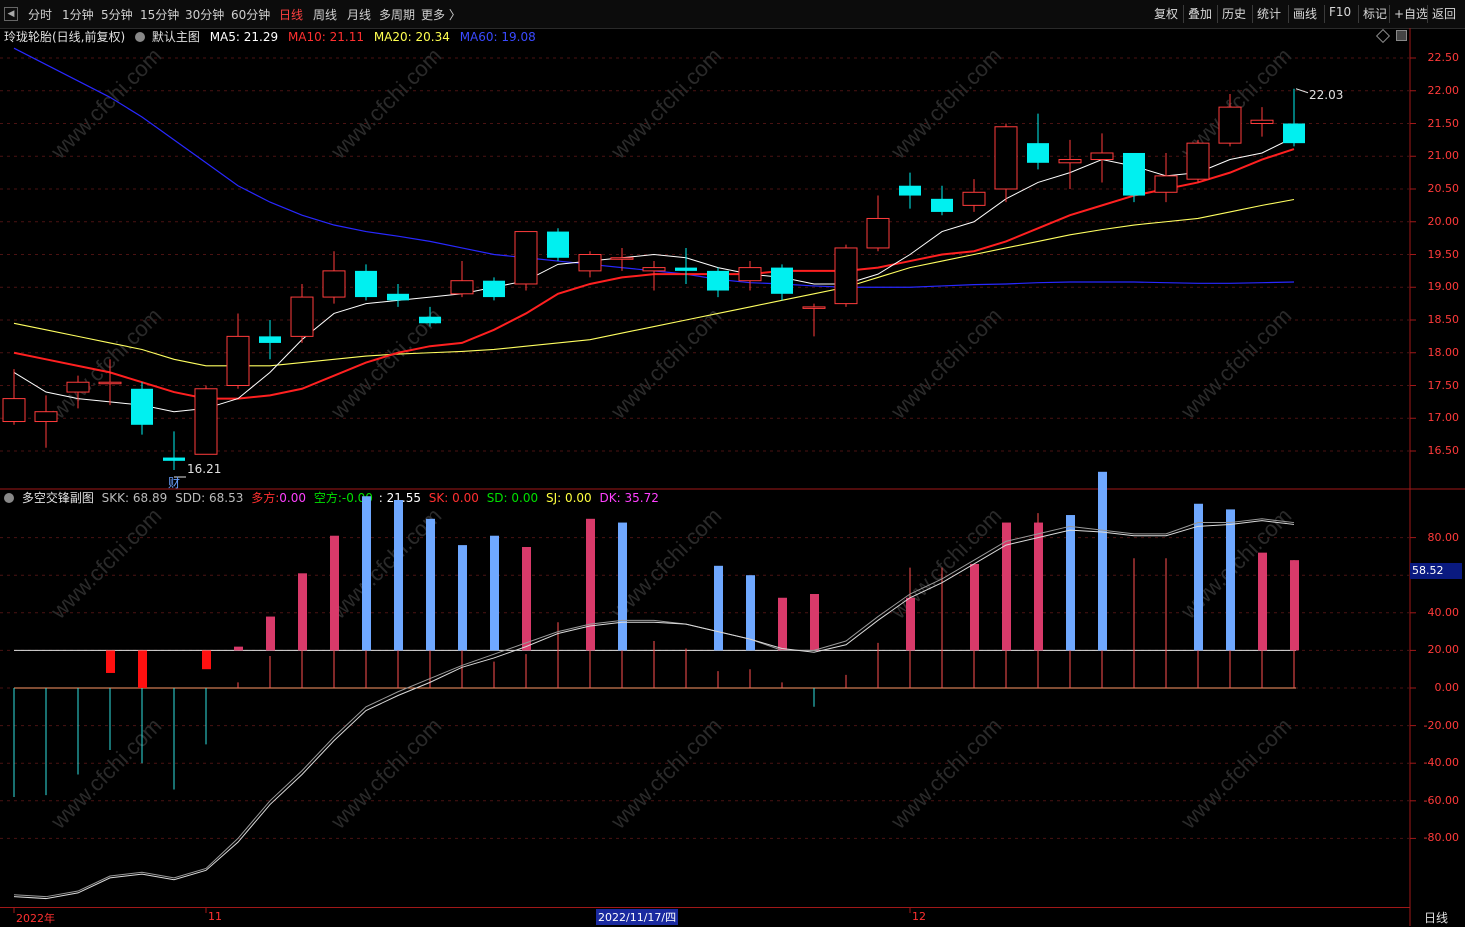 The image size is (1465, 927). I want to click on period-indicator: 日线, so click(1436, 917).